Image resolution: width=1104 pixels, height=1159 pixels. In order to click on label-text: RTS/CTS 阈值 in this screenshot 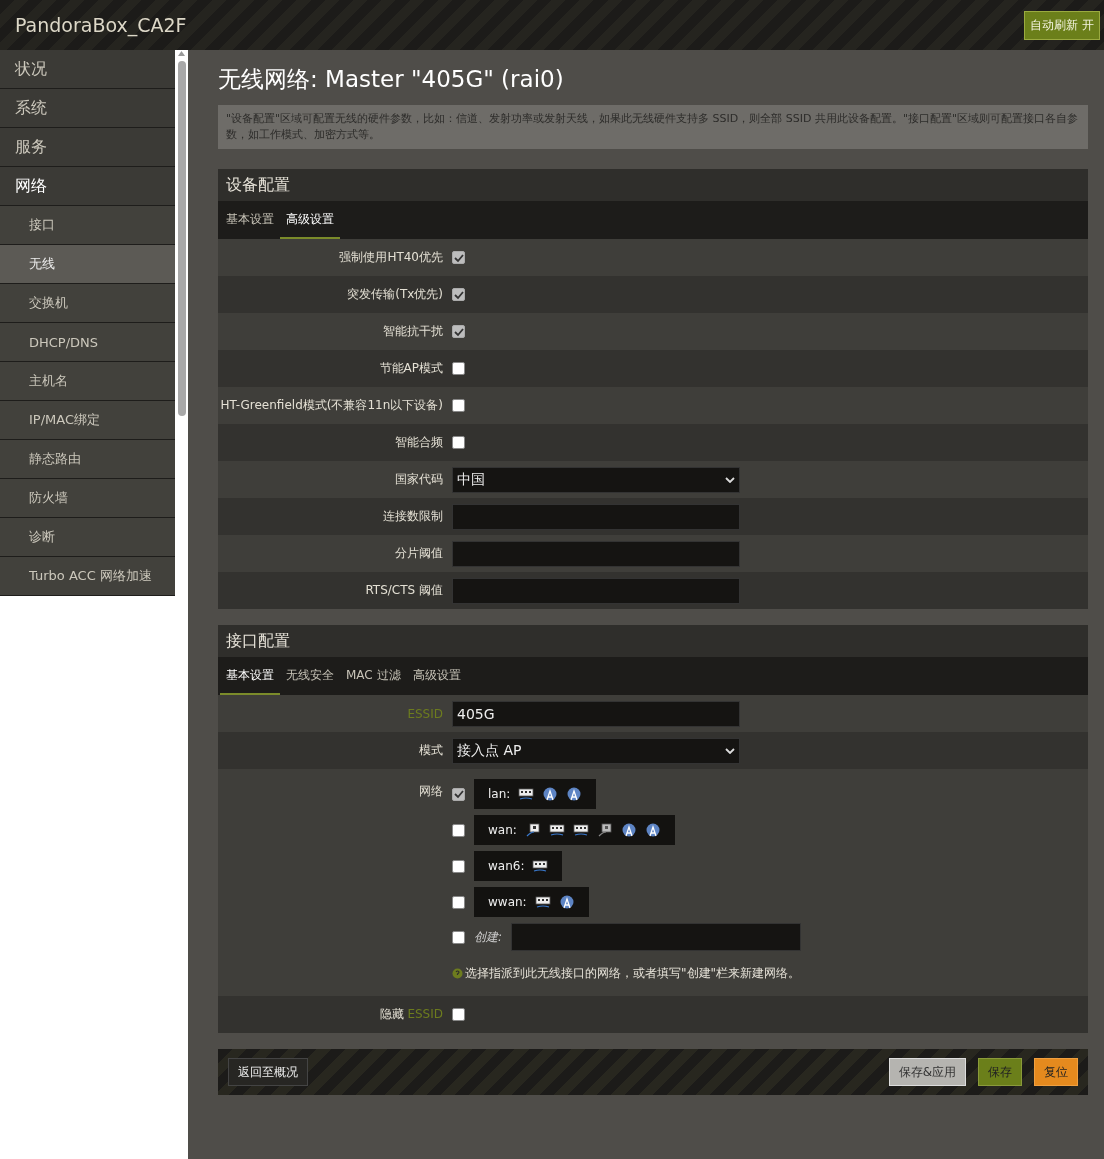, I will do `click(404, 590)`.